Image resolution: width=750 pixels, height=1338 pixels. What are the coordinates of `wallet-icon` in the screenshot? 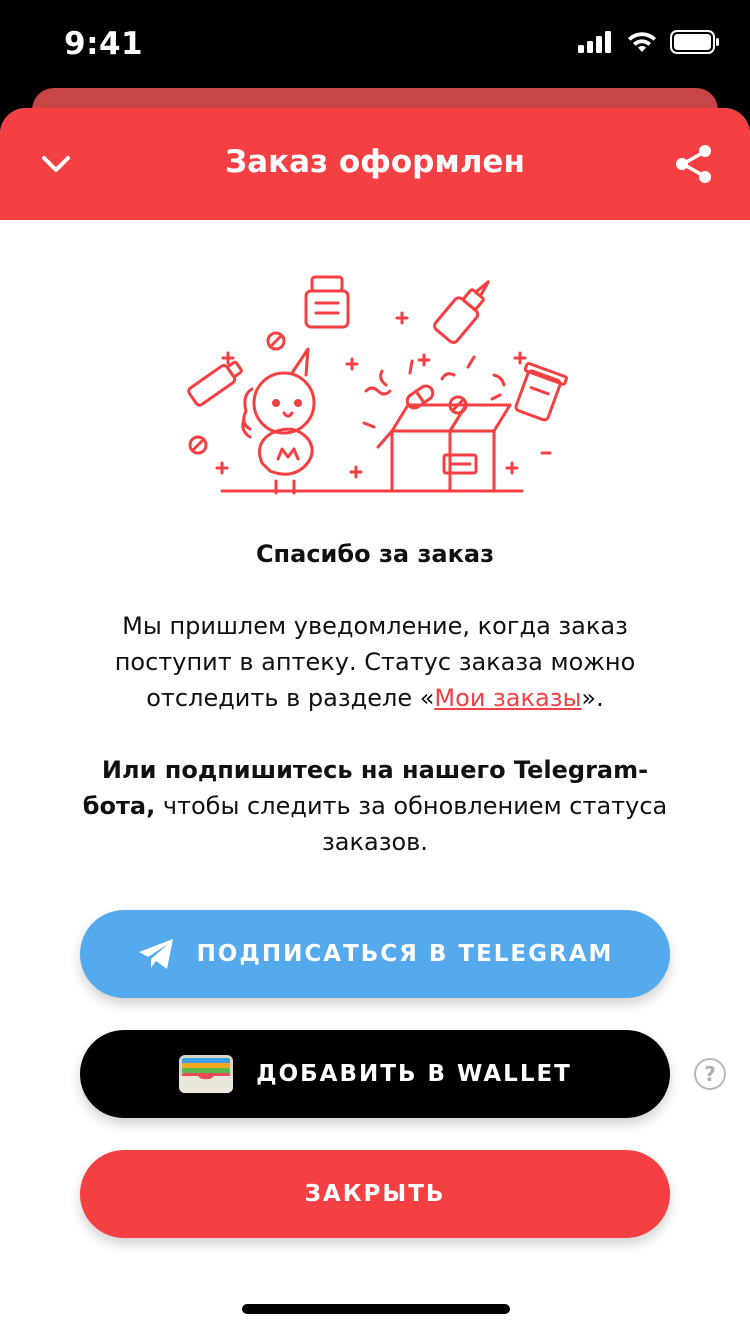 It's located at (206, 1074).